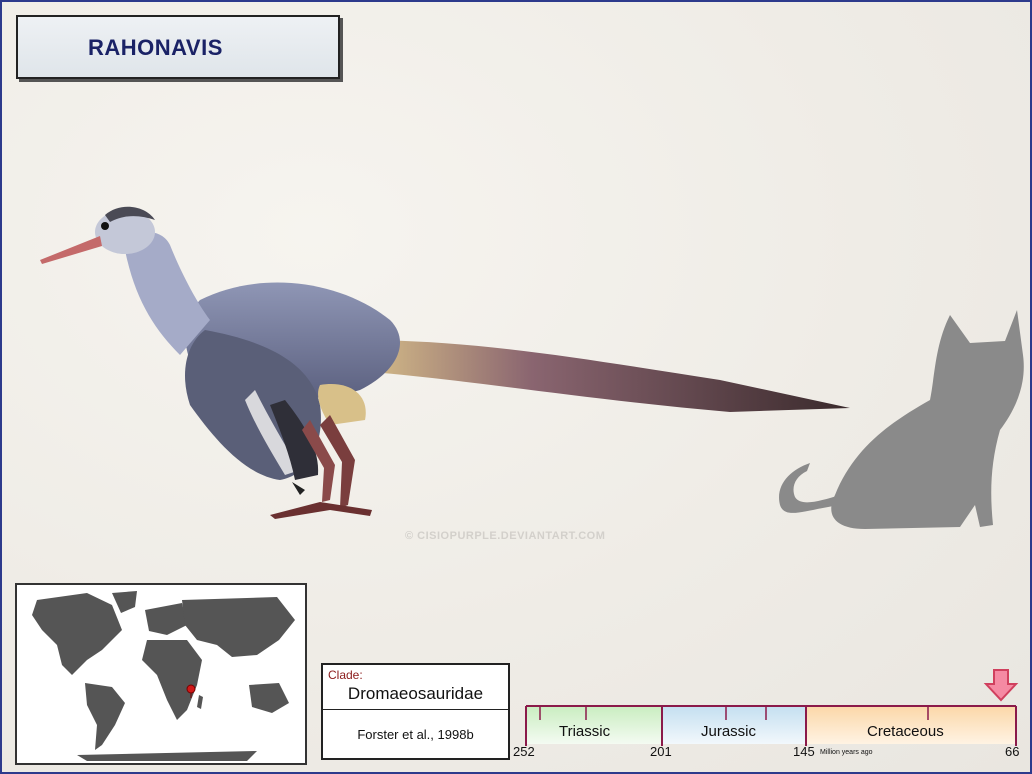  Describe the element at coordinates (661, 751) in the screenshot. I see `tick-label-201: 201` at that location.